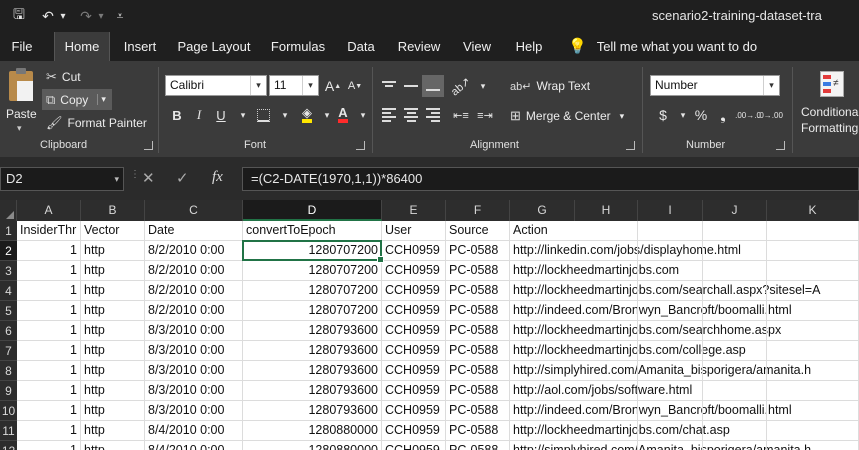 This screenshot has width=859, height=450. Describe the element at coordinates (477, 46) in the screenshot. I see `tab-view: View` at that location.